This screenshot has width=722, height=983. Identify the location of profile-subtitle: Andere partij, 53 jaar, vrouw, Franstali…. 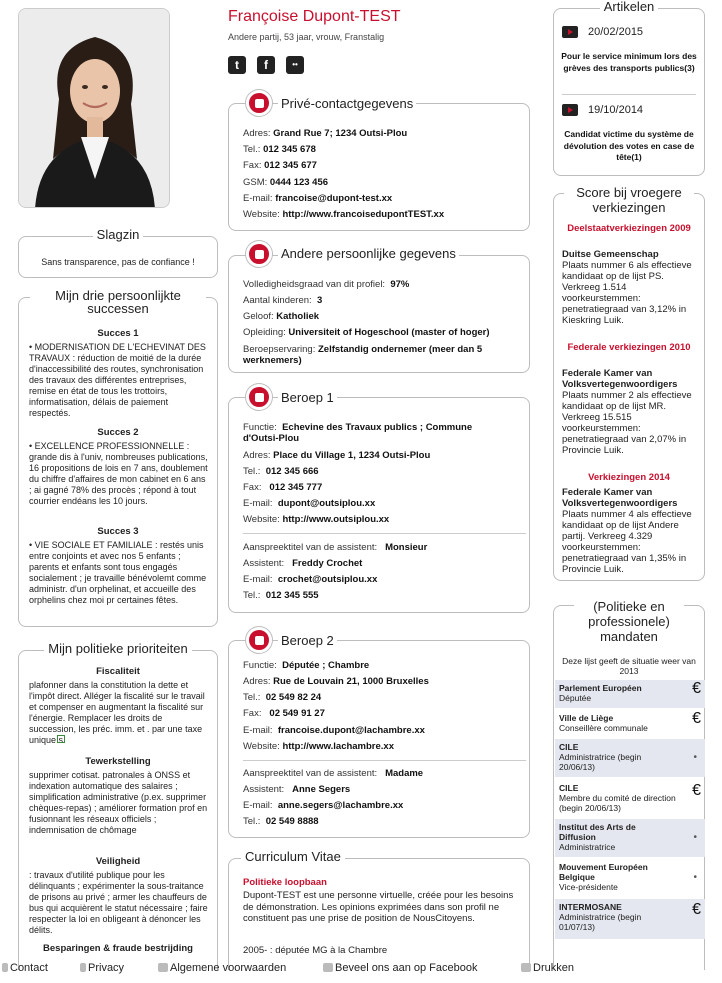
(306, 37).